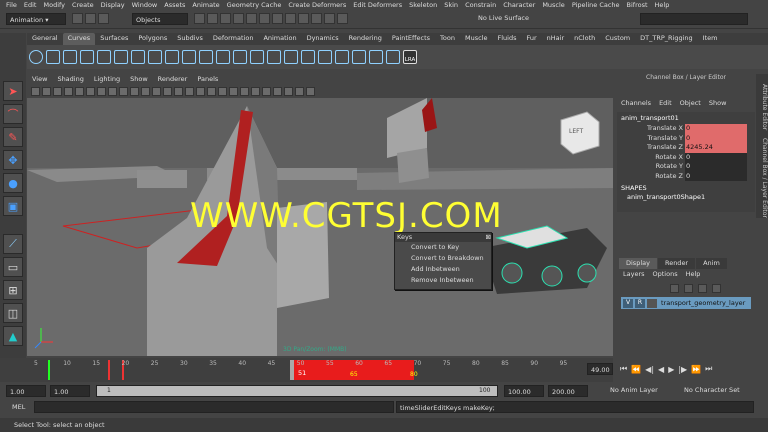 Image resolution: width=768 pixels, height=432 pixels. What do you see at coordinates (225, 18) in the screenshot?
I see `snap-point-icon` at bounding box center [225, 18].